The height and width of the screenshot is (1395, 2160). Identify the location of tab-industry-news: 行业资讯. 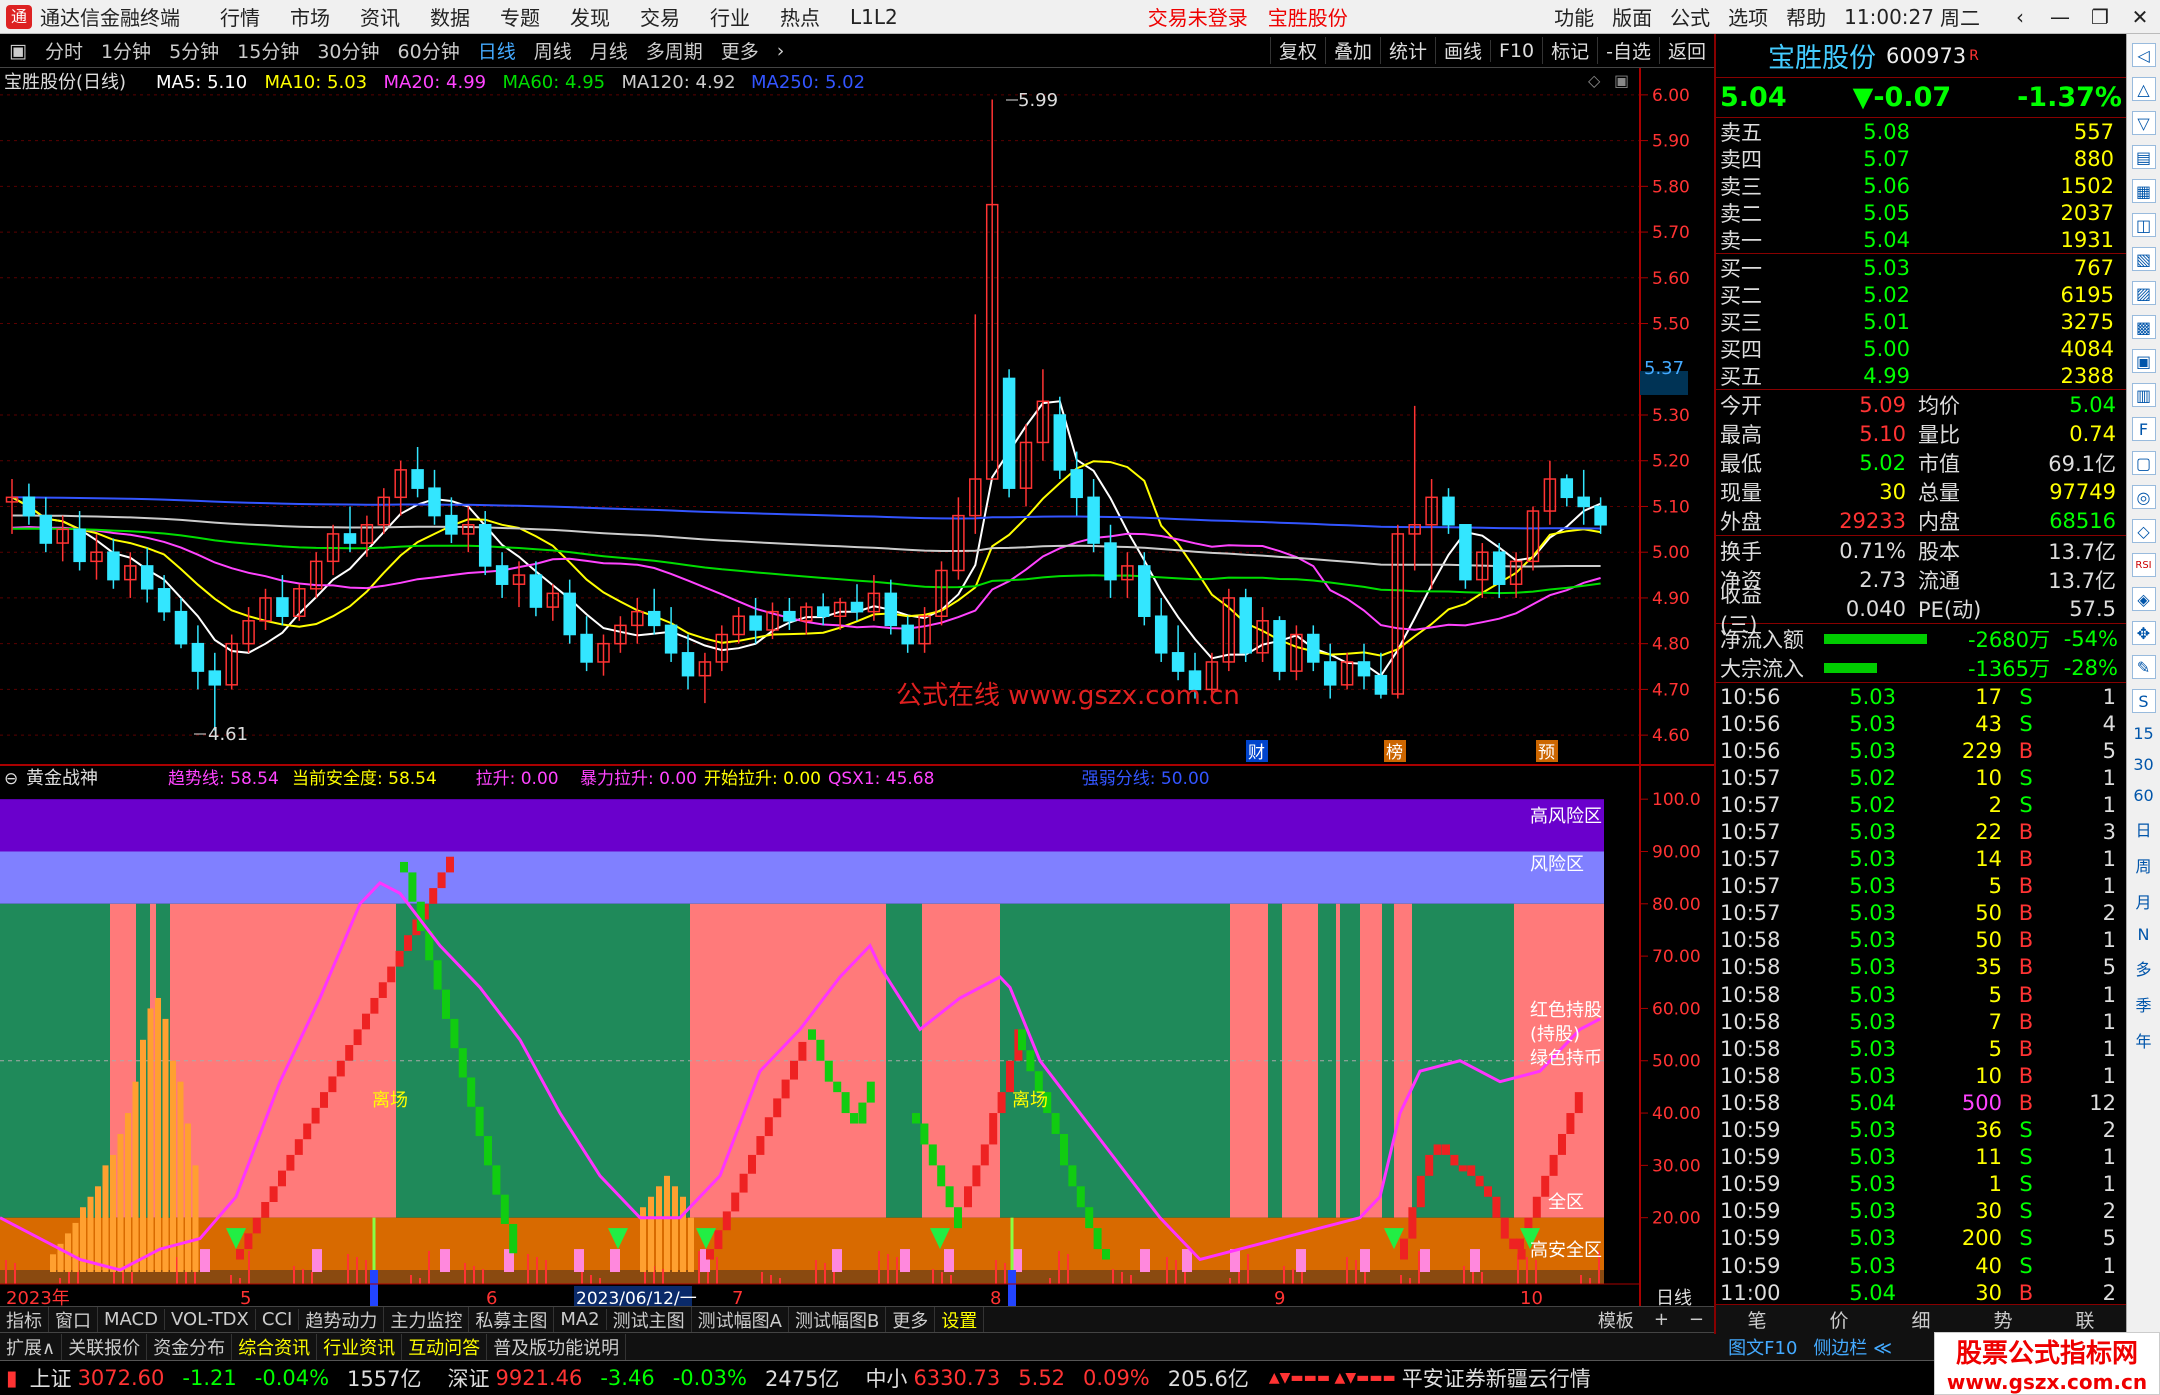
(360, 1346).